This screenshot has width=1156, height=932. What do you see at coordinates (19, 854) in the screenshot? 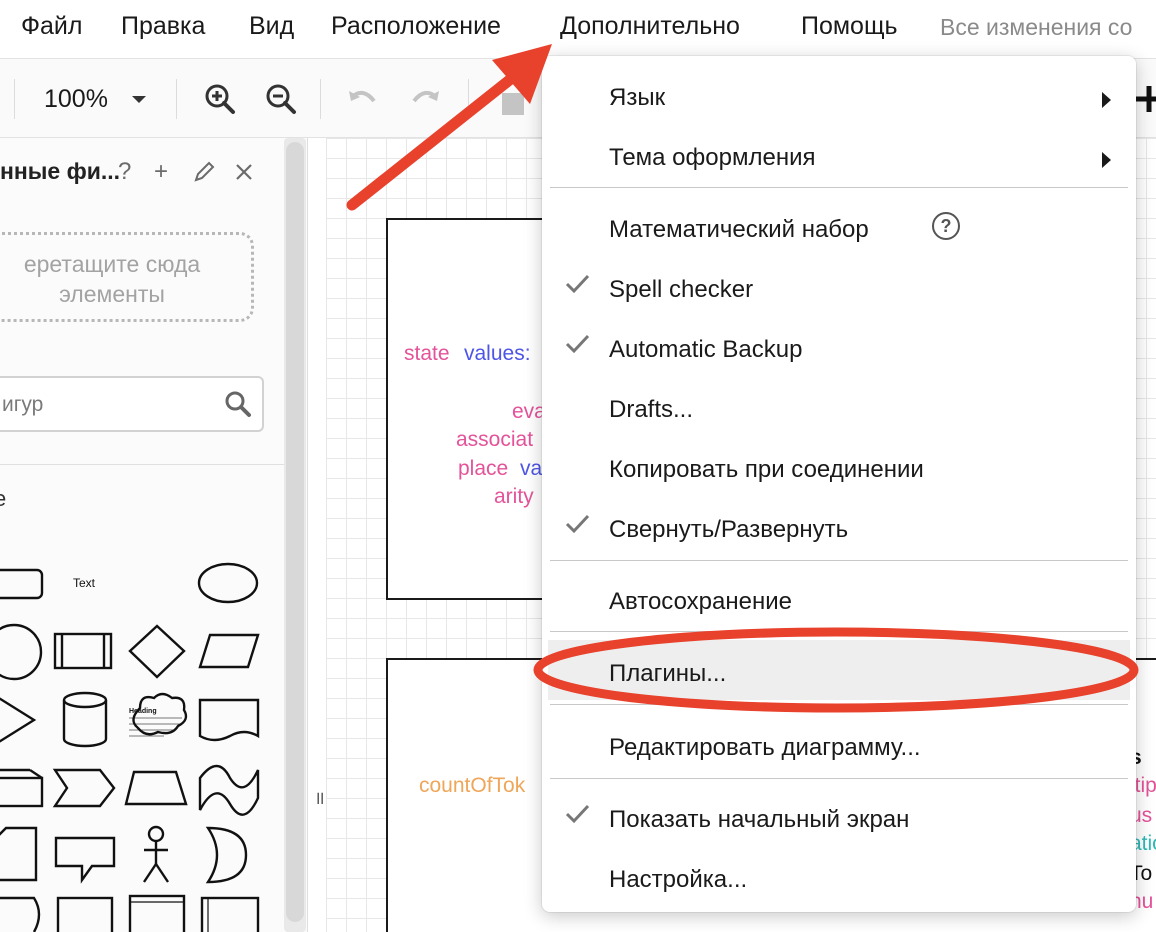
I see `shape-card` at bounding box center [19, 854].